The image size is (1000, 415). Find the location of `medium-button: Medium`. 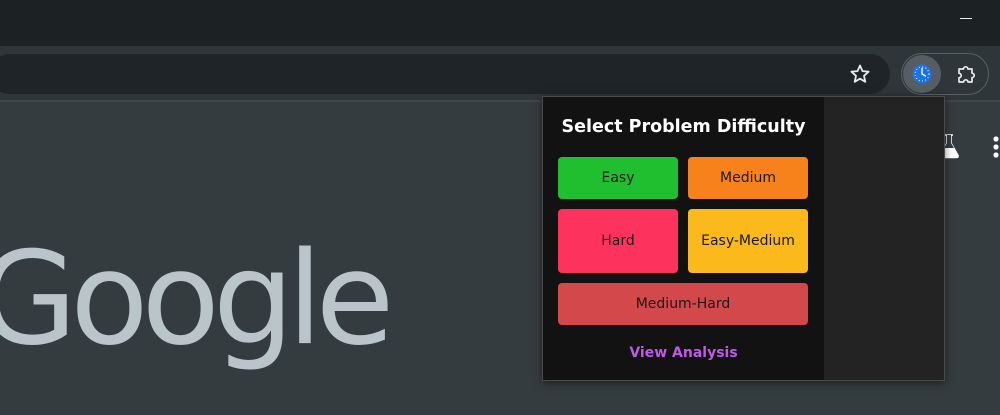

medium-button: Medium is located at coordinates (748, 178).